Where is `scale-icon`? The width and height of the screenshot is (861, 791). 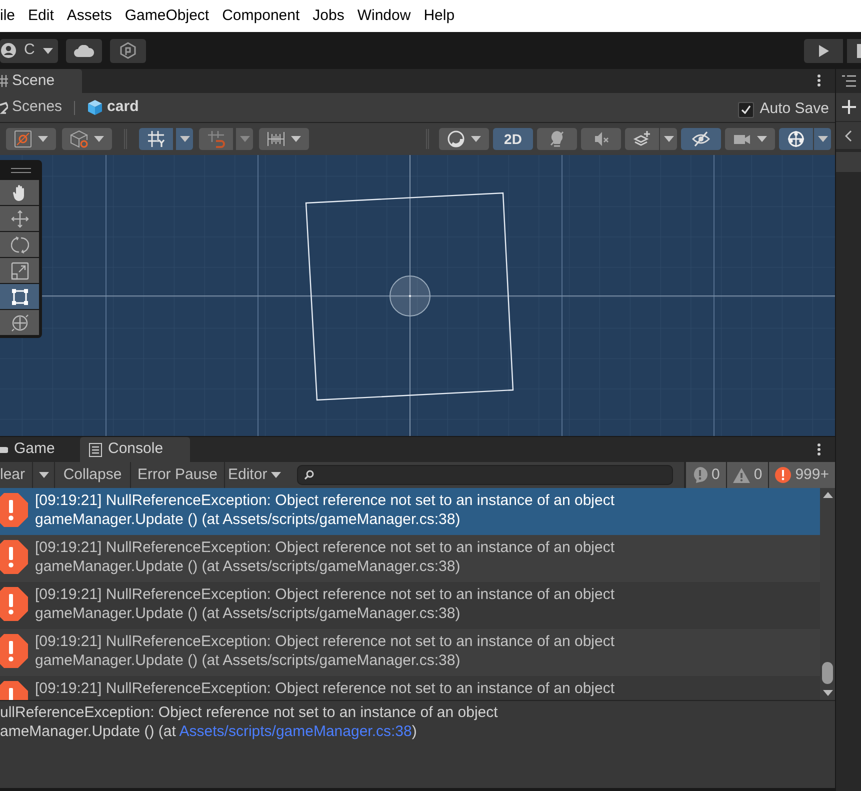 scale-icon is located at coordinates (19, 271).